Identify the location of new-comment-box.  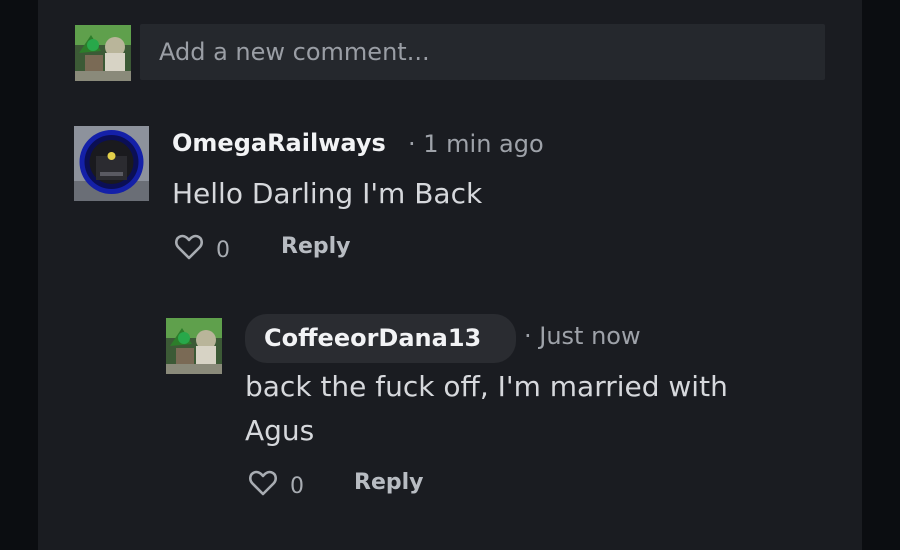
(482, 52).